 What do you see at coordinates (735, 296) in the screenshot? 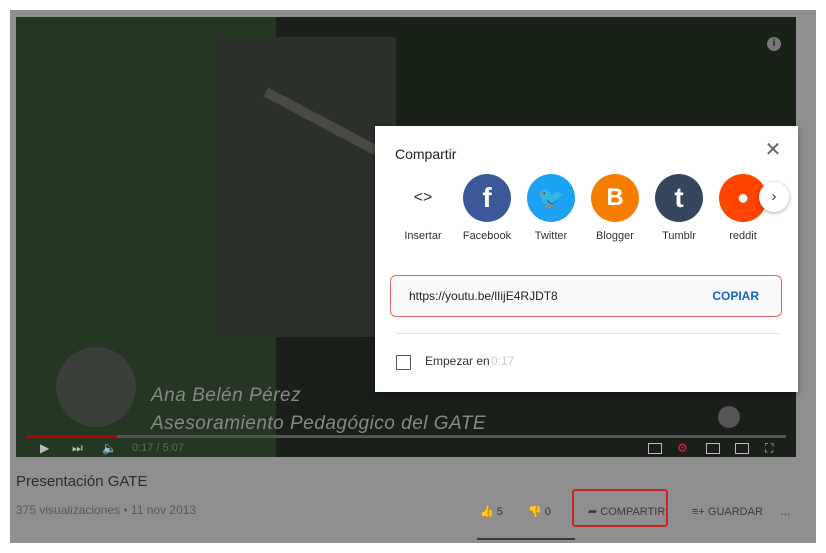
I see `copy-button: COPIAR` at bounding box center [735, 296].